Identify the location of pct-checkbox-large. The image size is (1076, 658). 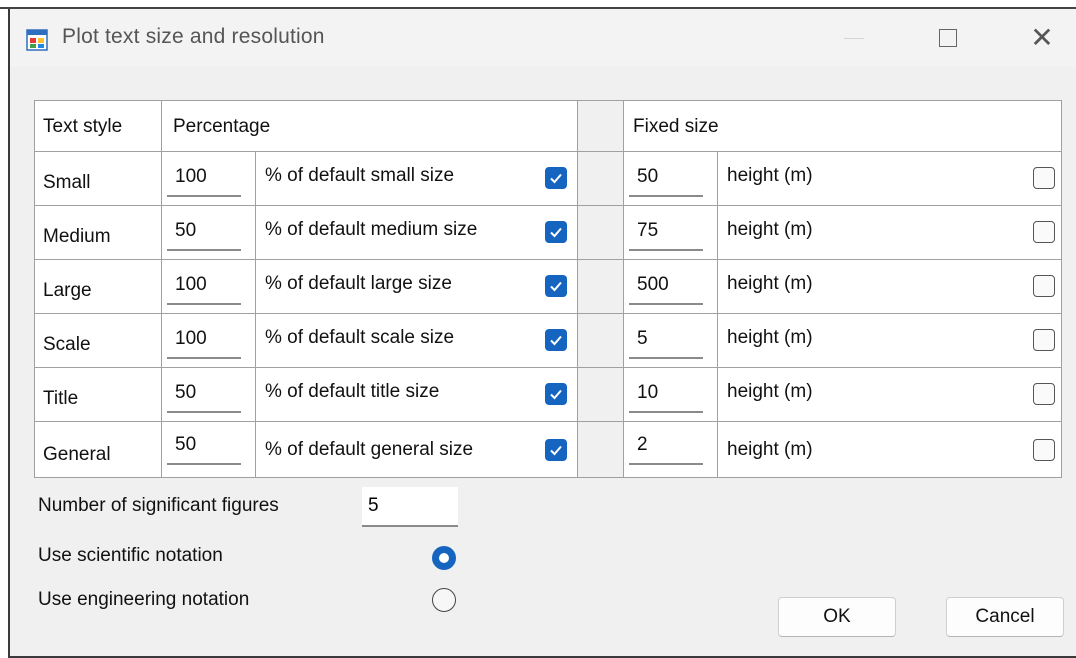
(556, 286).